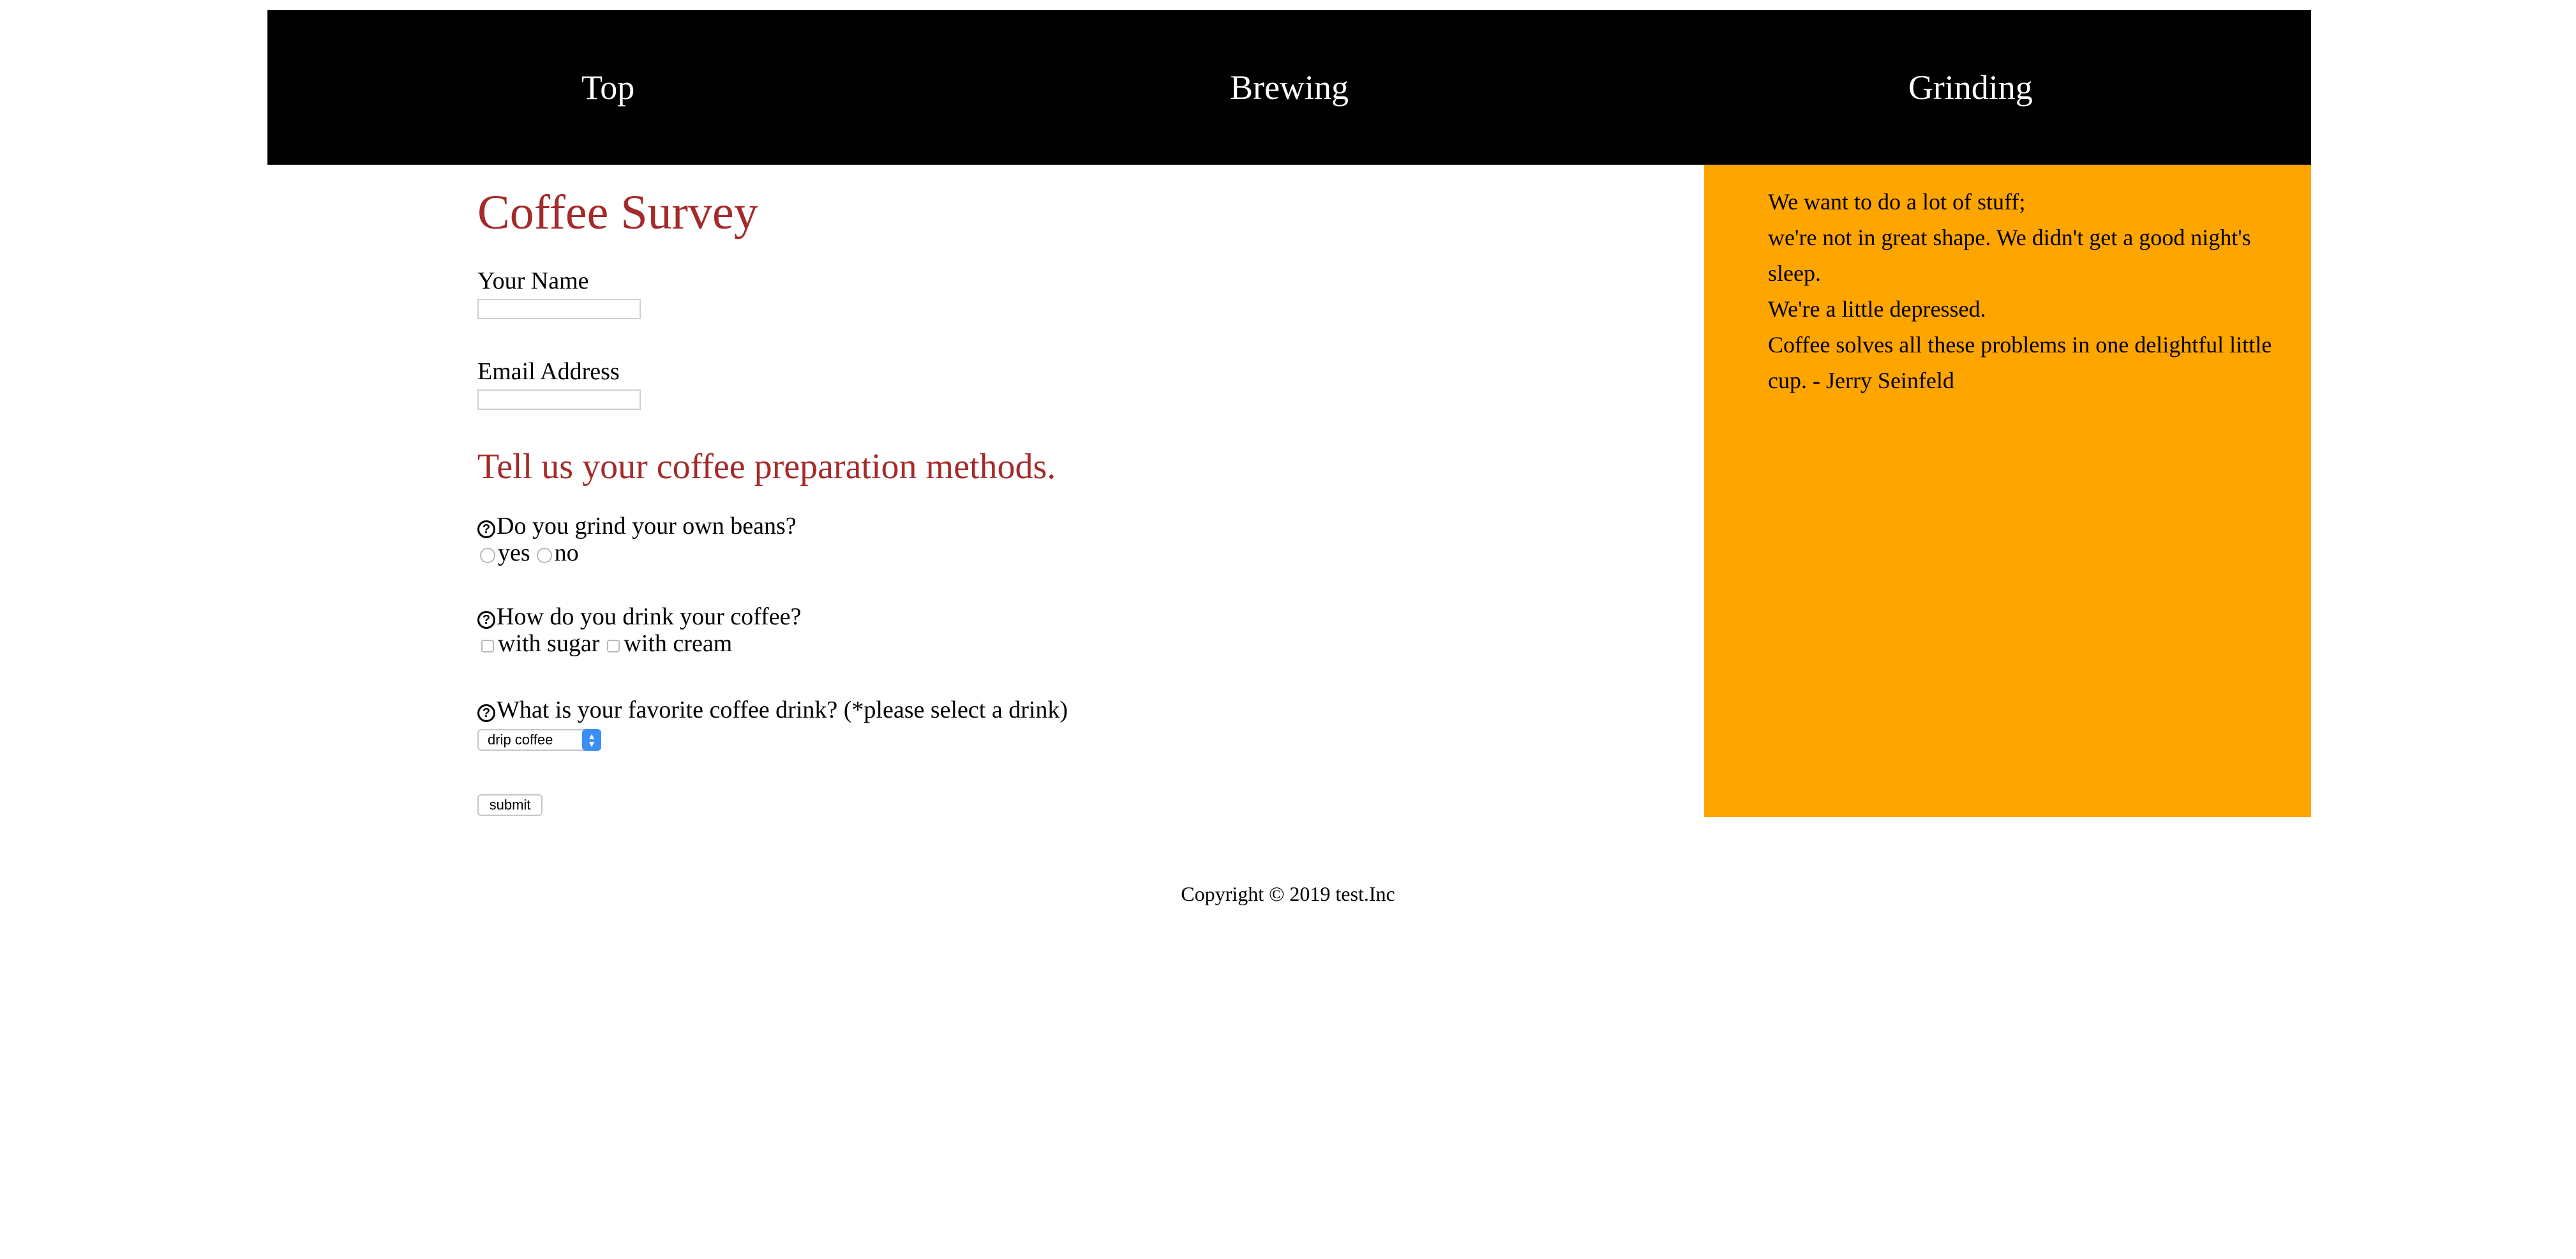 The width and height of the screenshot is (2576, 1259). What do you see at coordinates (617, 212) in the screenshot?
I see `page-title: Coffee Survey` at bounding box center [617, 212].